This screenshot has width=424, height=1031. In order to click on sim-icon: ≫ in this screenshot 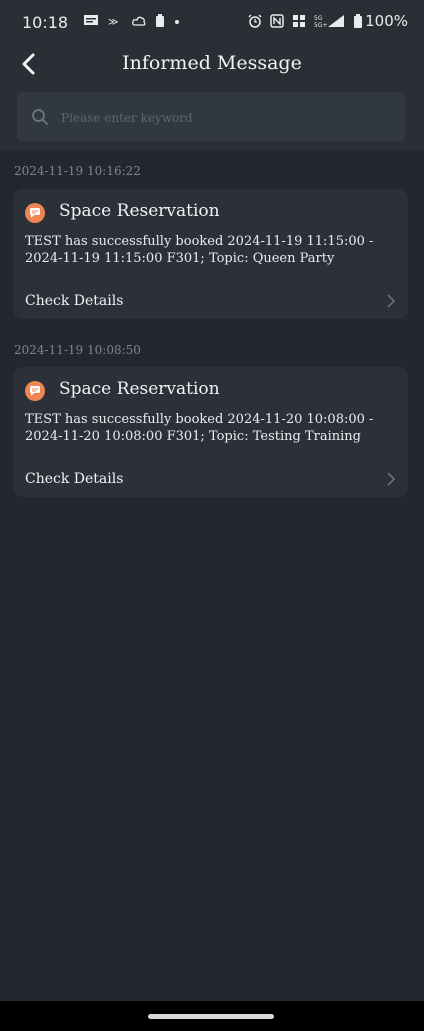, I will do `click(113, 22)`.